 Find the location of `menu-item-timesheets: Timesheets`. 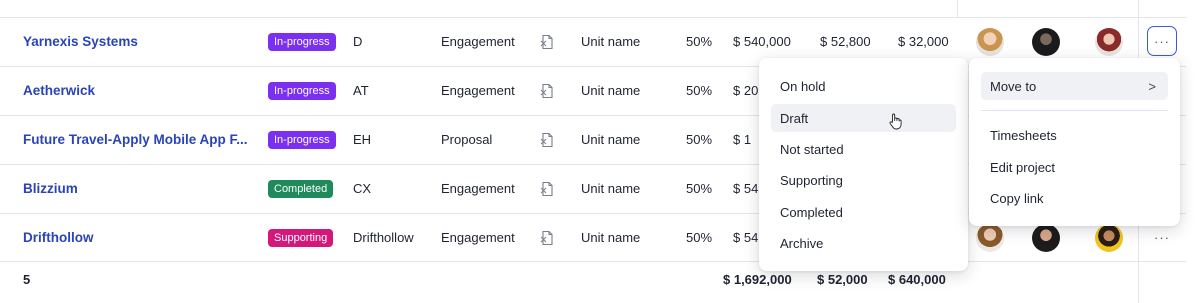

menu-item-timesheets: Timesheets is located at coordinates (1074, 135).